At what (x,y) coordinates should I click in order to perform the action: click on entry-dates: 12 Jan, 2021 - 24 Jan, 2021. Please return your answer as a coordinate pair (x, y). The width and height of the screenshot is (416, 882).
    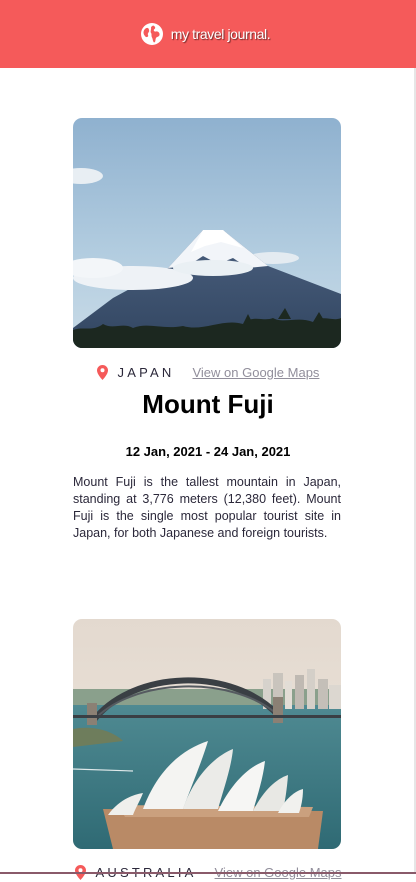
    Looking at the image, I should click on (208, 451).